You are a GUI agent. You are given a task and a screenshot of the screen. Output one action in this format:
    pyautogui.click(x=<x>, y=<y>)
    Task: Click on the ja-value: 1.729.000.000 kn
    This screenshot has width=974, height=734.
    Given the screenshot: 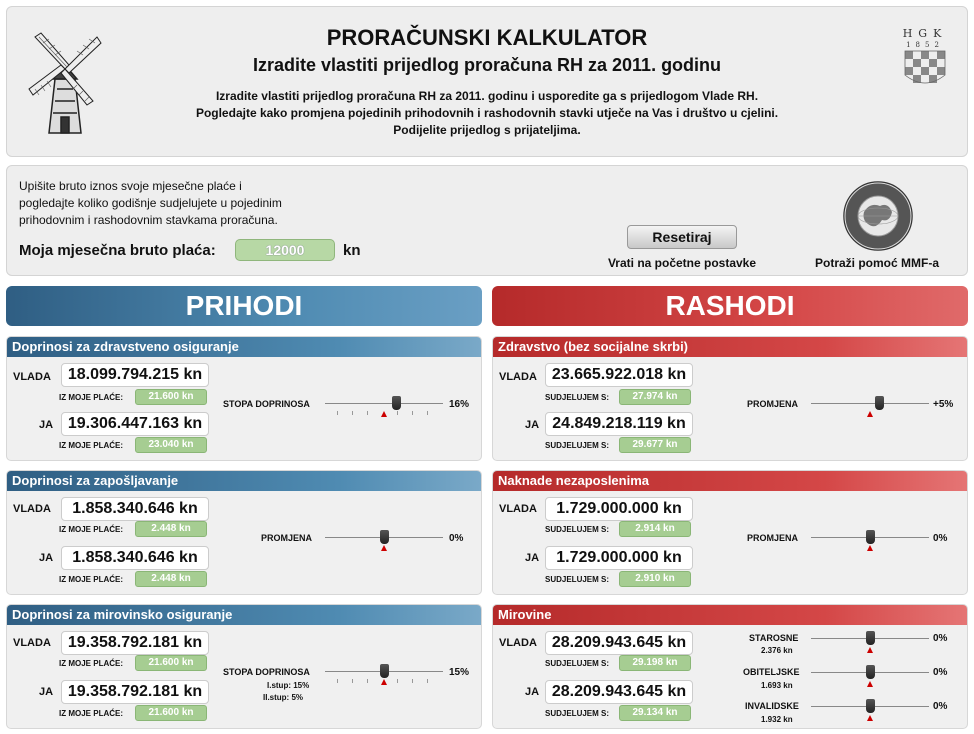 What is the action you would take?
    pyautogui.click(x=619, y=558)
    